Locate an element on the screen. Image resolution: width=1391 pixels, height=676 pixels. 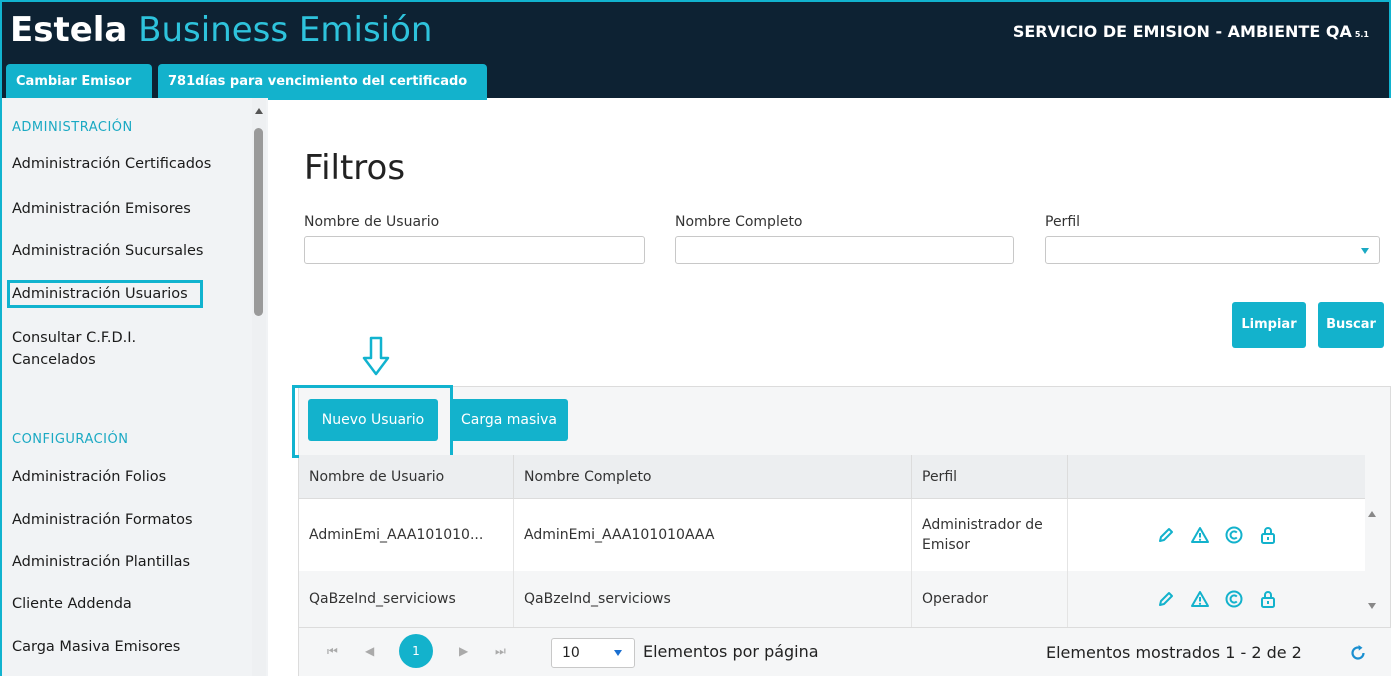
filter-profile-label: Perfil is located at coordinates (1063, 222).